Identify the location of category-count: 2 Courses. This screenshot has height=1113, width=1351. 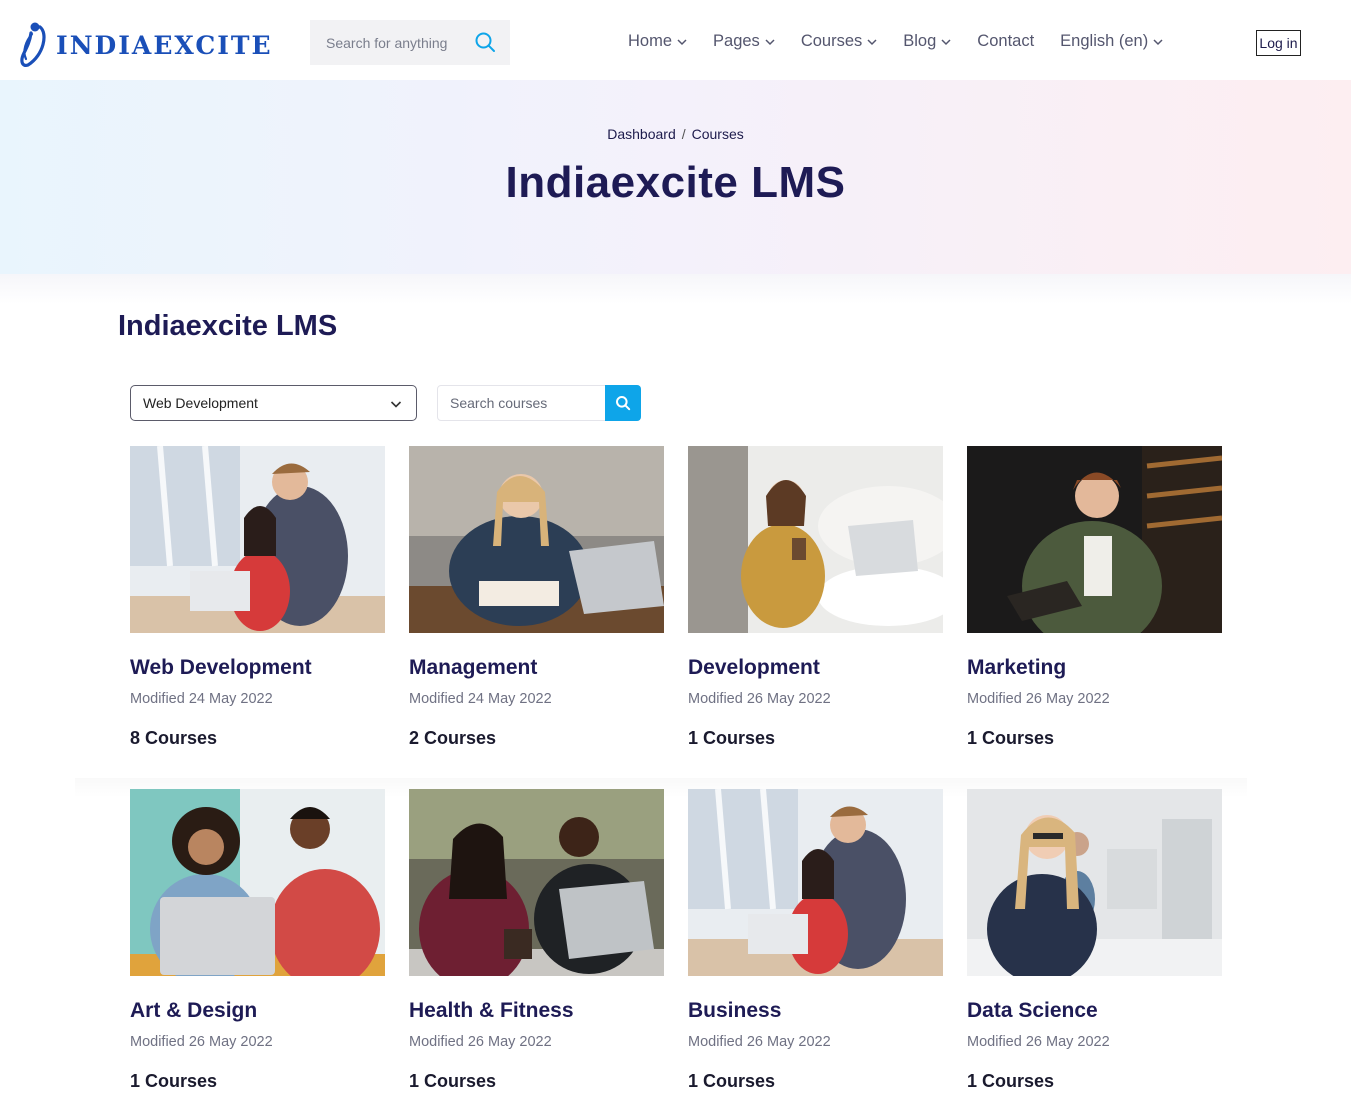
(453, 738).